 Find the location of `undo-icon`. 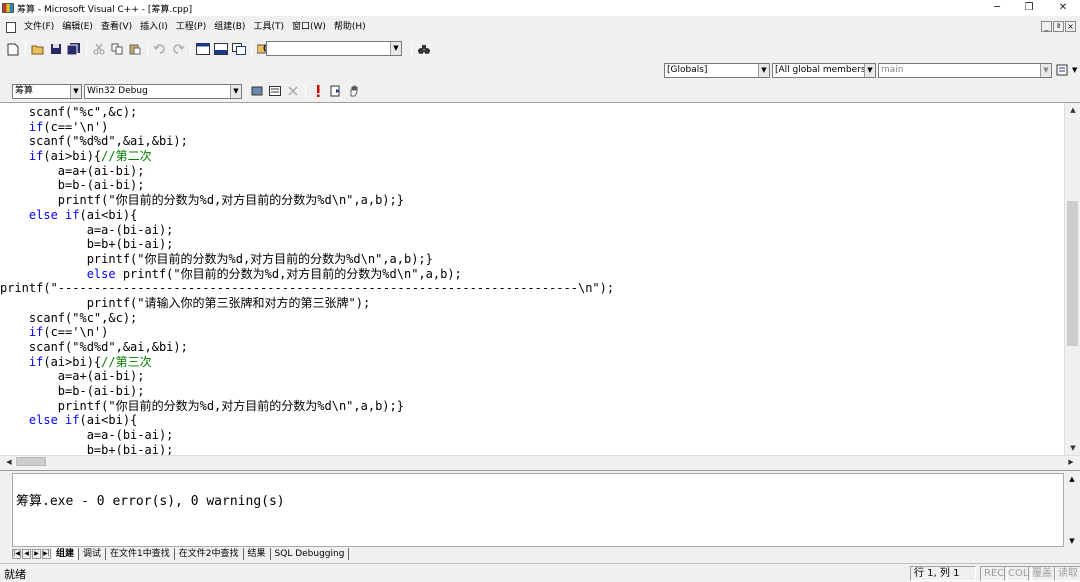

undo-icon is located at coordinates (160, 49).